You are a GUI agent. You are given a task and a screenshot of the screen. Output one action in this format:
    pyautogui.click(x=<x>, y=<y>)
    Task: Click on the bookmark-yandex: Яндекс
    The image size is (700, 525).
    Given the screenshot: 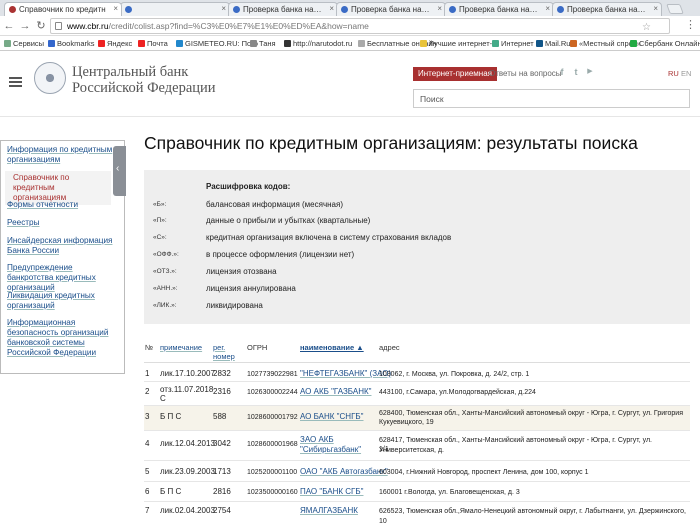 What is the action you would take?
    pyautogui.click(x=115, y=43)
    